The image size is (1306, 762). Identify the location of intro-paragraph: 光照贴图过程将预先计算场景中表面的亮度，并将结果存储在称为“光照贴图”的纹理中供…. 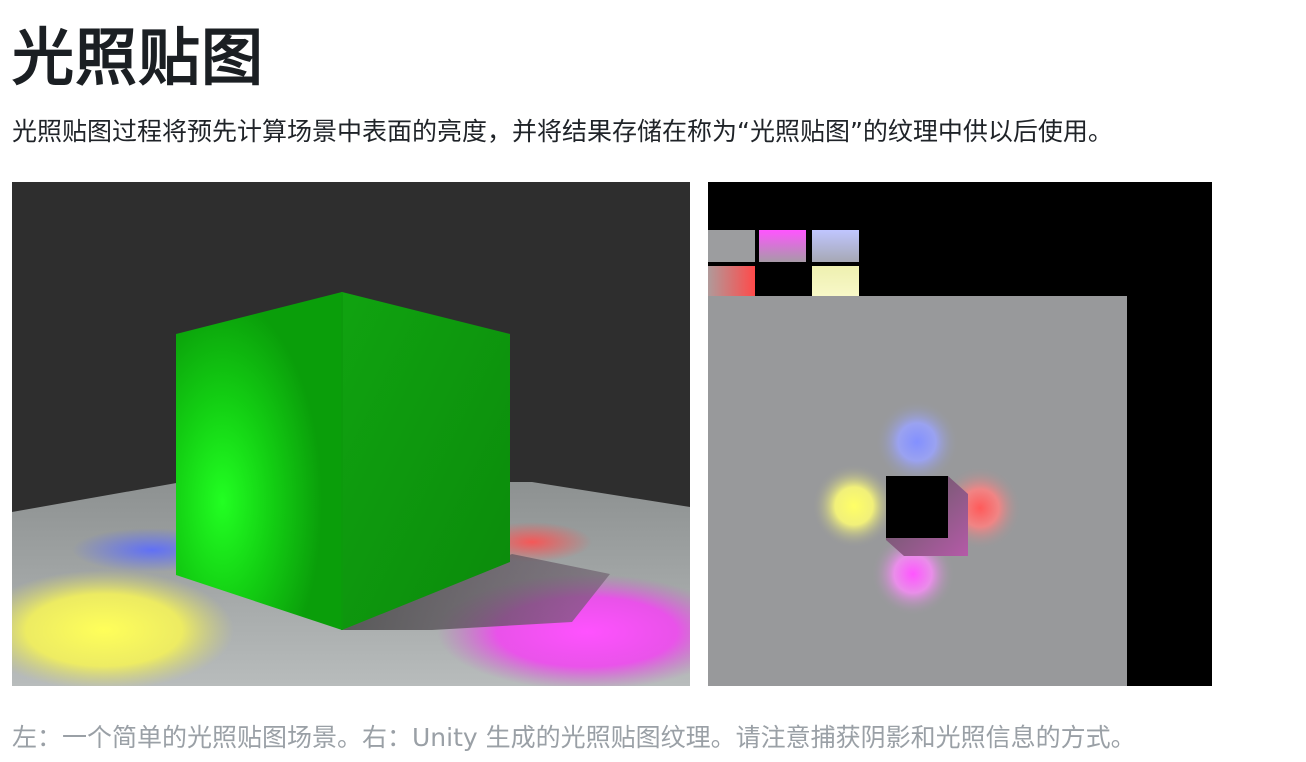
(562, 131).